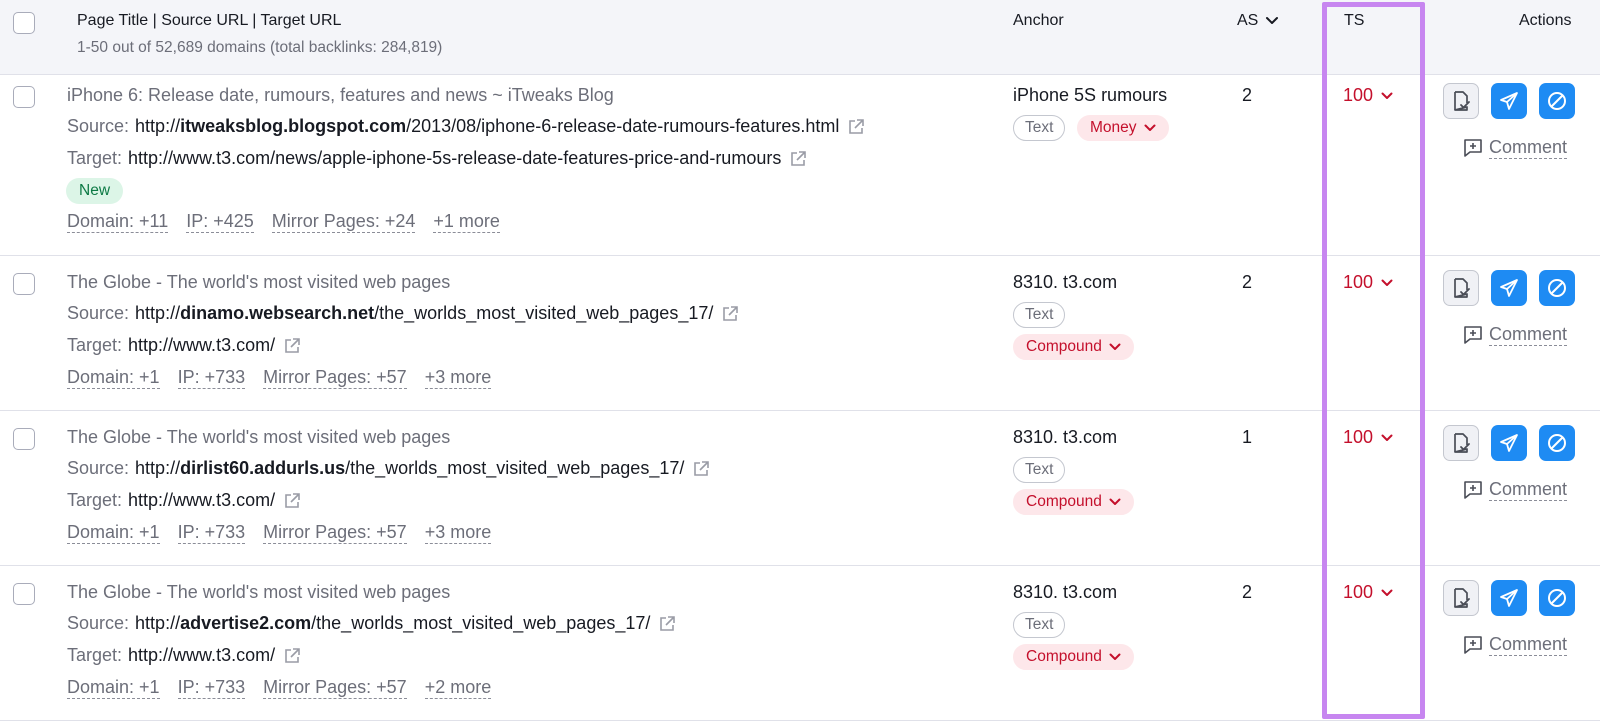 Image resolution: width=1600 pixels, height=723 pixels. I want to click on send-icon, so click(1509, 598).